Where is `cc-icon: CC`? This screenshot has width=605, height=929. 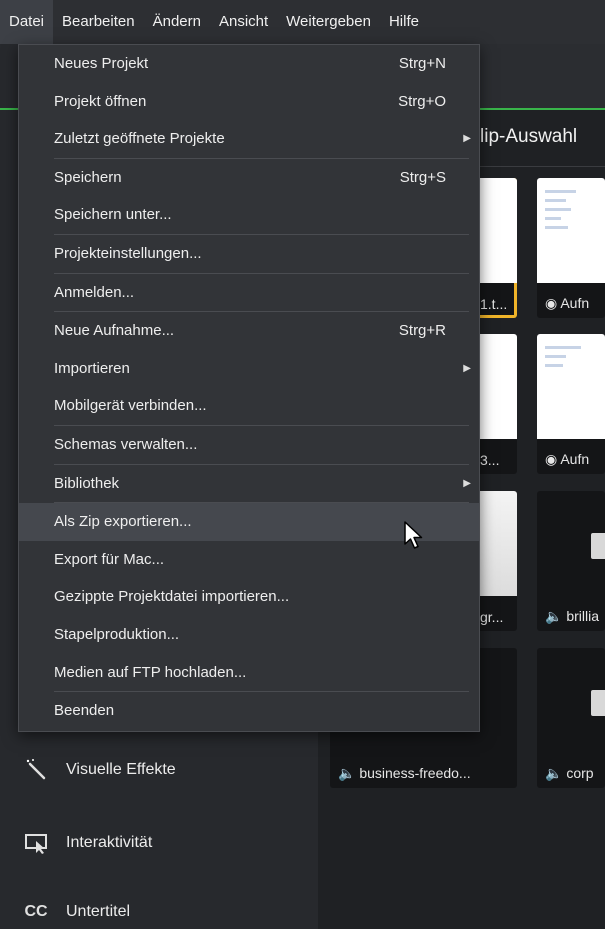 cc-icon: CC is located at coordinates (36, 911).